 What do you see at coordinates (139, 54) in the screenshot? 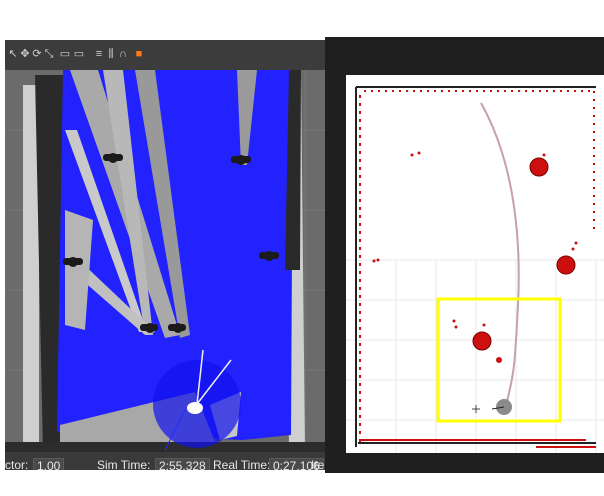
I see `screenshot-icon: ■` at bounding box center [139, 54].